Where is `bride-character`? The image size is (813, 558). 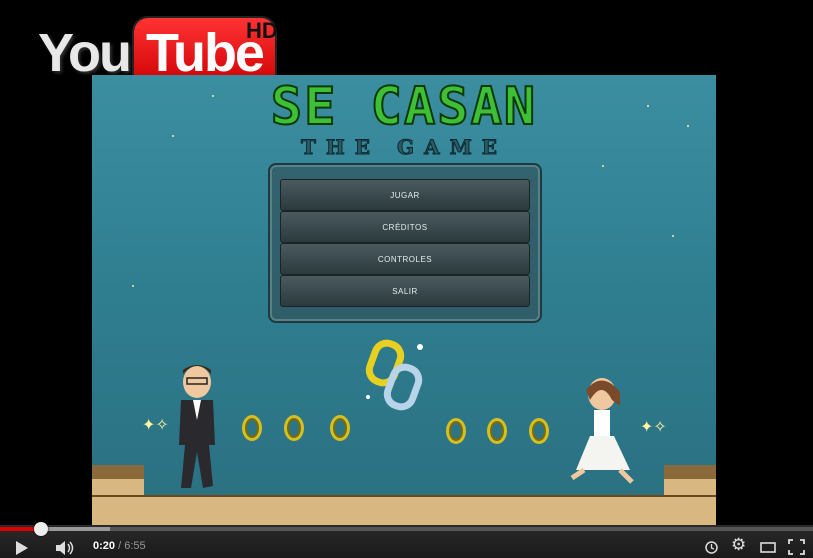 bride-character is located at coordinates (602, 431).